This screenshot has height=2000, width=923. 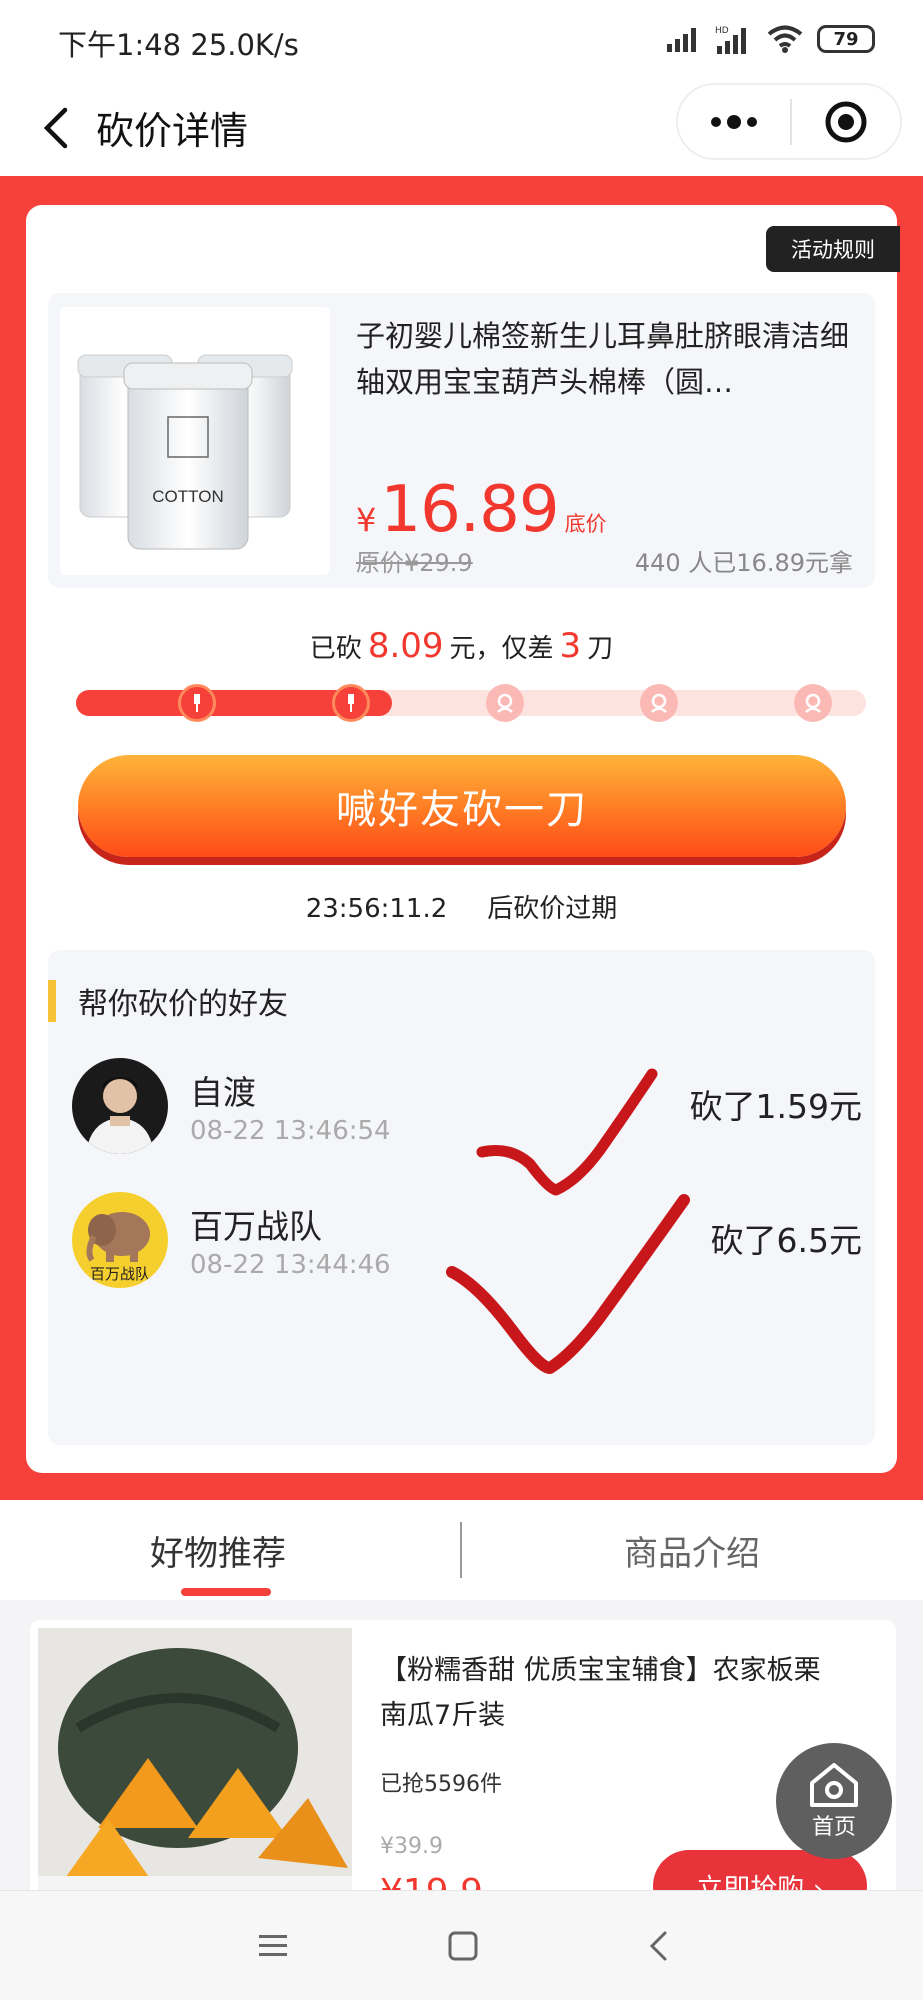 What do you see at coordinates (256, 1226) in the screenshot?
I see `friend-name: 百万战队` at bounding box center [256, 1226].